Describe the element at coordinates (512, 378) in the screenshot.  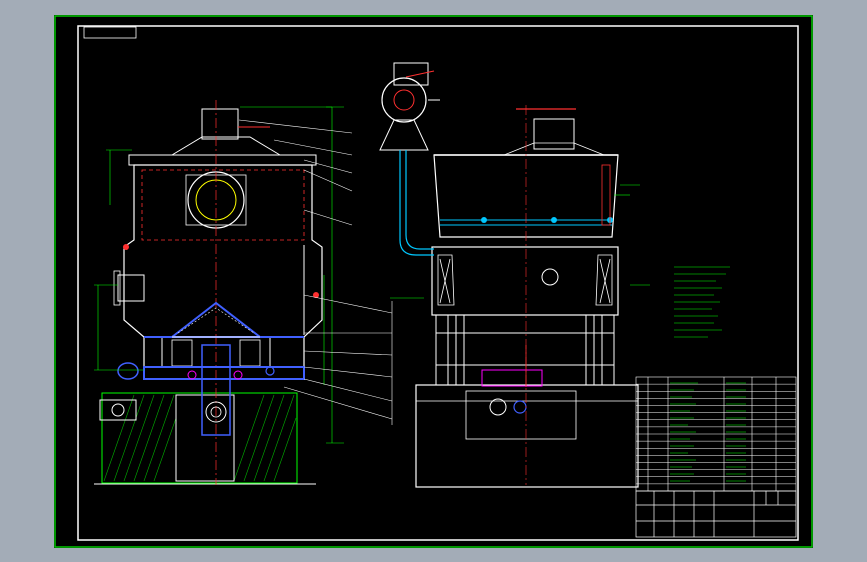
I see `bottom-drive` at that location.